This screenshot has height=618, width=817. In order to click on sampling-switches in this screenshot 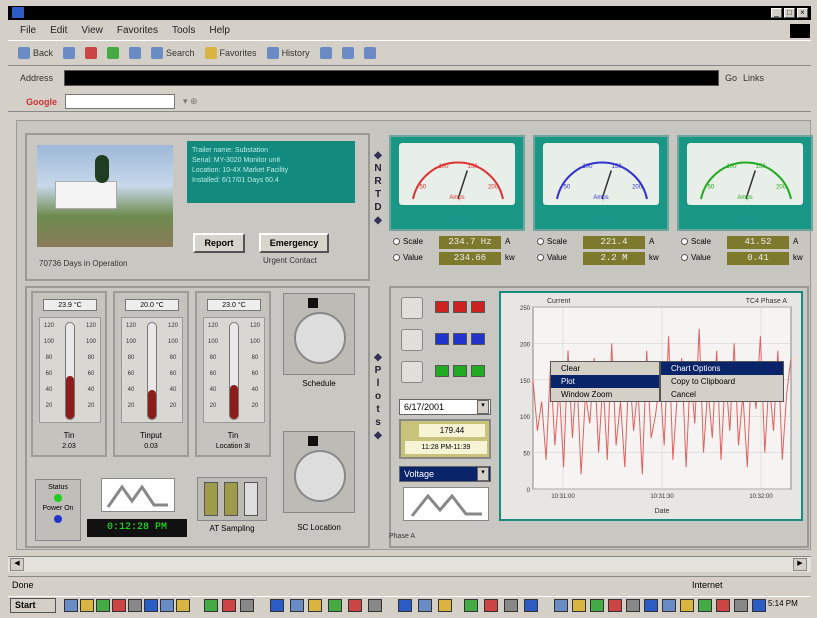, I will do `click(232, 499)`.